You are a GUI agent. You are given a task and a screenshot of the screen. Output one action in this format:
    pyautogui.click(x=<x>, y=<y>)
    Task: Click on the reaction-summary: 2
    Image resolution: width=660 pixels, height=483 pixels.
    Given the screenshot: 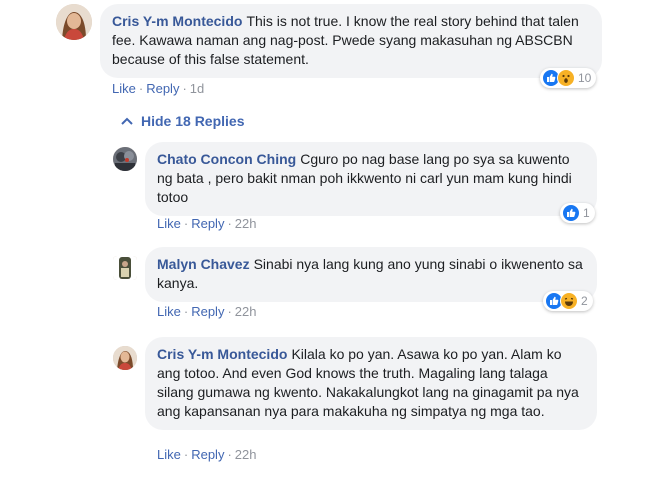 What is the action you would take?
    pyautogui.click(x=568, y=301)
    